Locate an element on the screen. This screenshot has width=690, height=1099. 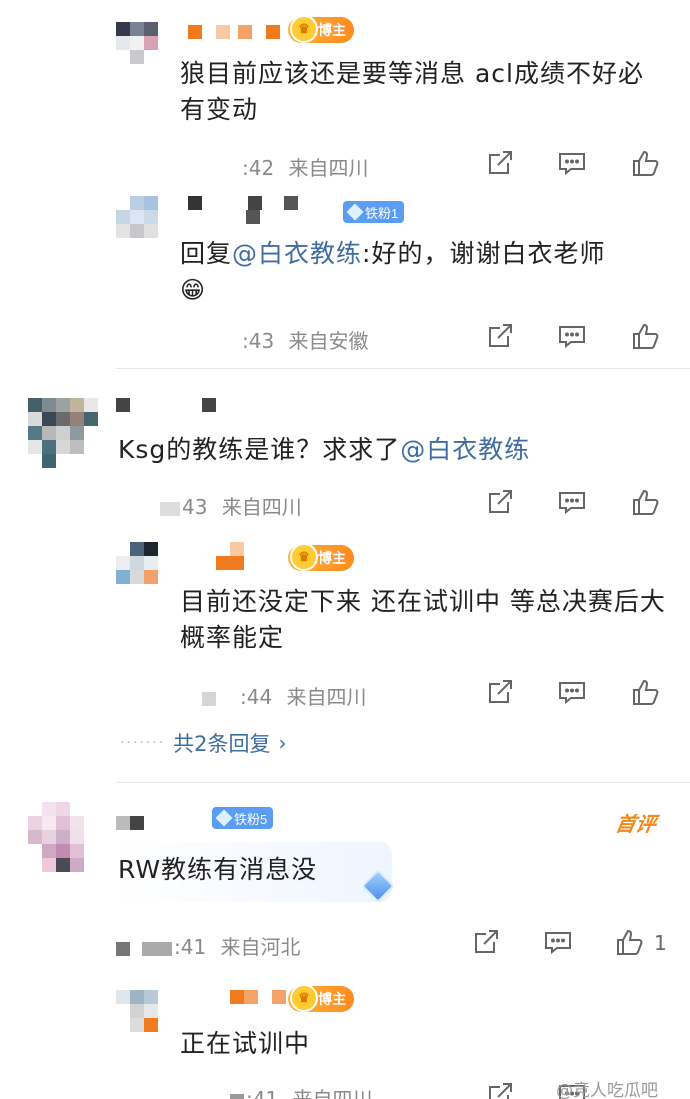
comment-meta: :43 来自安徽 is located at coordinates (305, 341).